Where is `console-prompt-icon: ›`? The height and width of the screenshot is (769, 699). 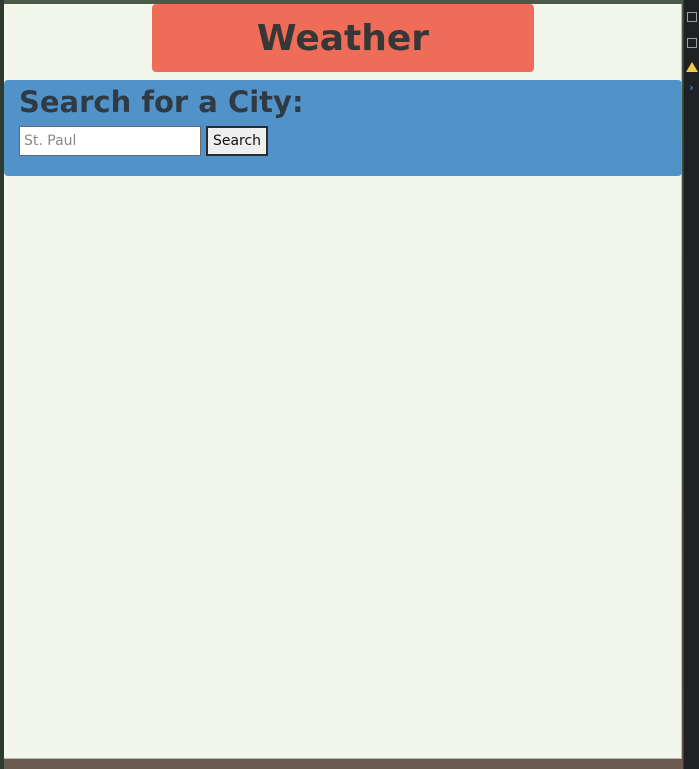
console-prompt-icon: › is located at coordinates (691, 87).